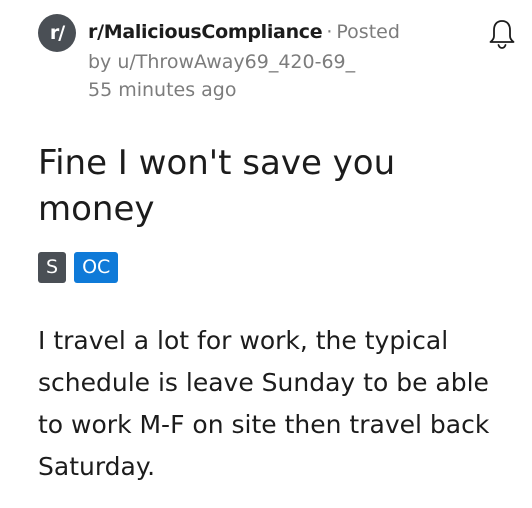  What do you see at coordinates (96, 267) in the screenshot?
I see `flair-oc: OC` at bounding box center [96, 267].